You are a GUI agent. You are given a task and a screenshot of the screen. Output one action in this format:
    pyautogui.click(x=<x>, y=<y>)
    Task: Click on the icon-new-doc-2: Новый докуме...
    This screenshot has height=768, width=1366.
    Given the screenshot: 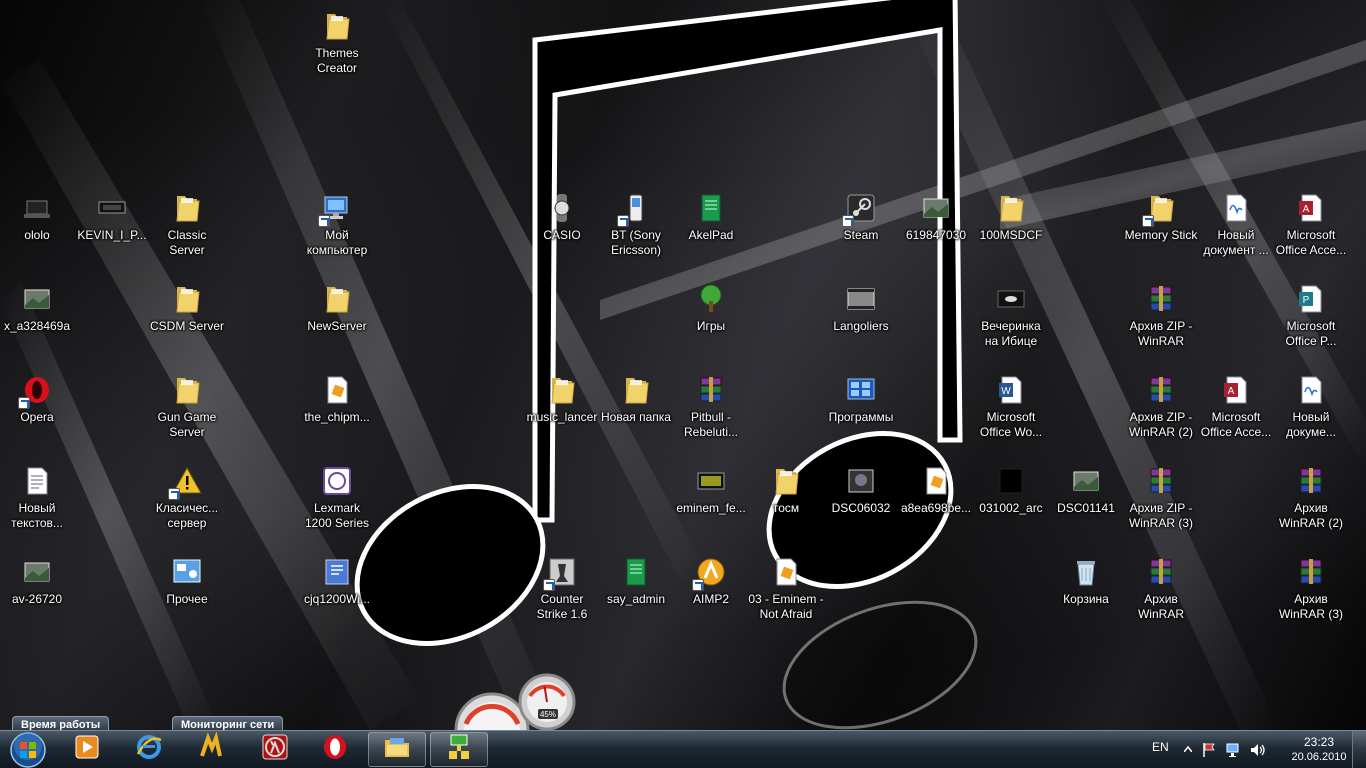 What is the action you would take?
    pyautogui.click(x=1311, y=411)
    